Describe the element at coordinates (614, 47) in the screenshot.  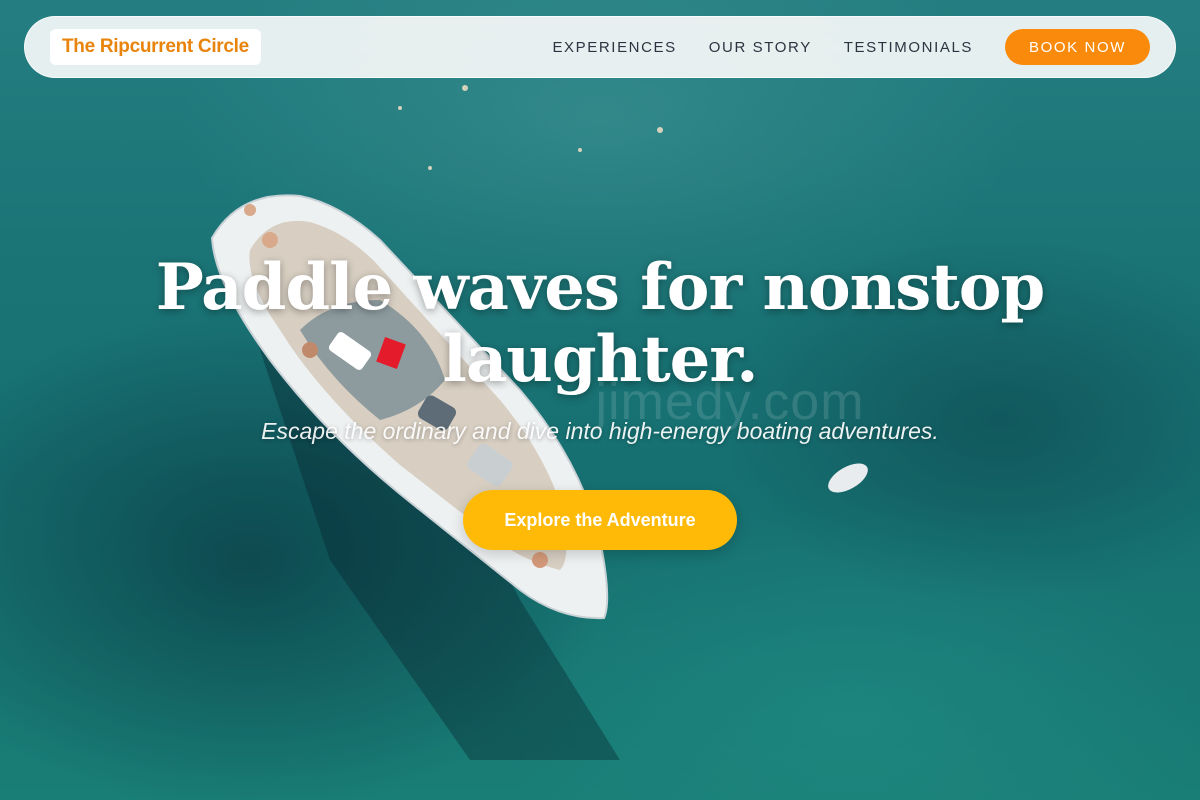
I see `nav-link-experiences: EXPERIENCES` at that location.